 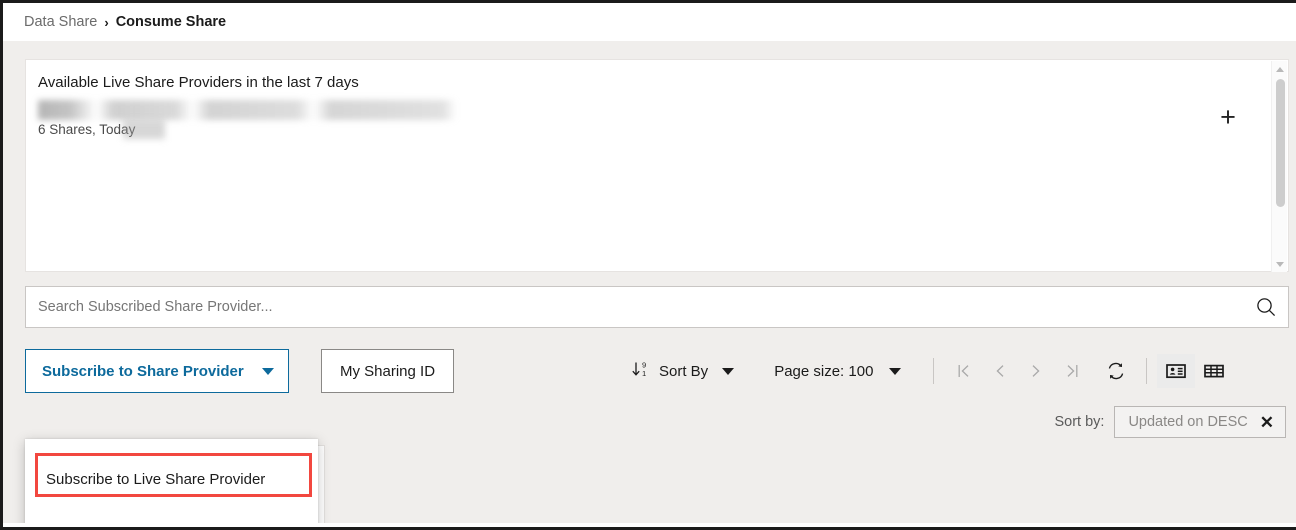 What do you see at coordinates (1000, 371) in the screenshot?
I see `page-previous-icon` at bounding box center [1000, 371].